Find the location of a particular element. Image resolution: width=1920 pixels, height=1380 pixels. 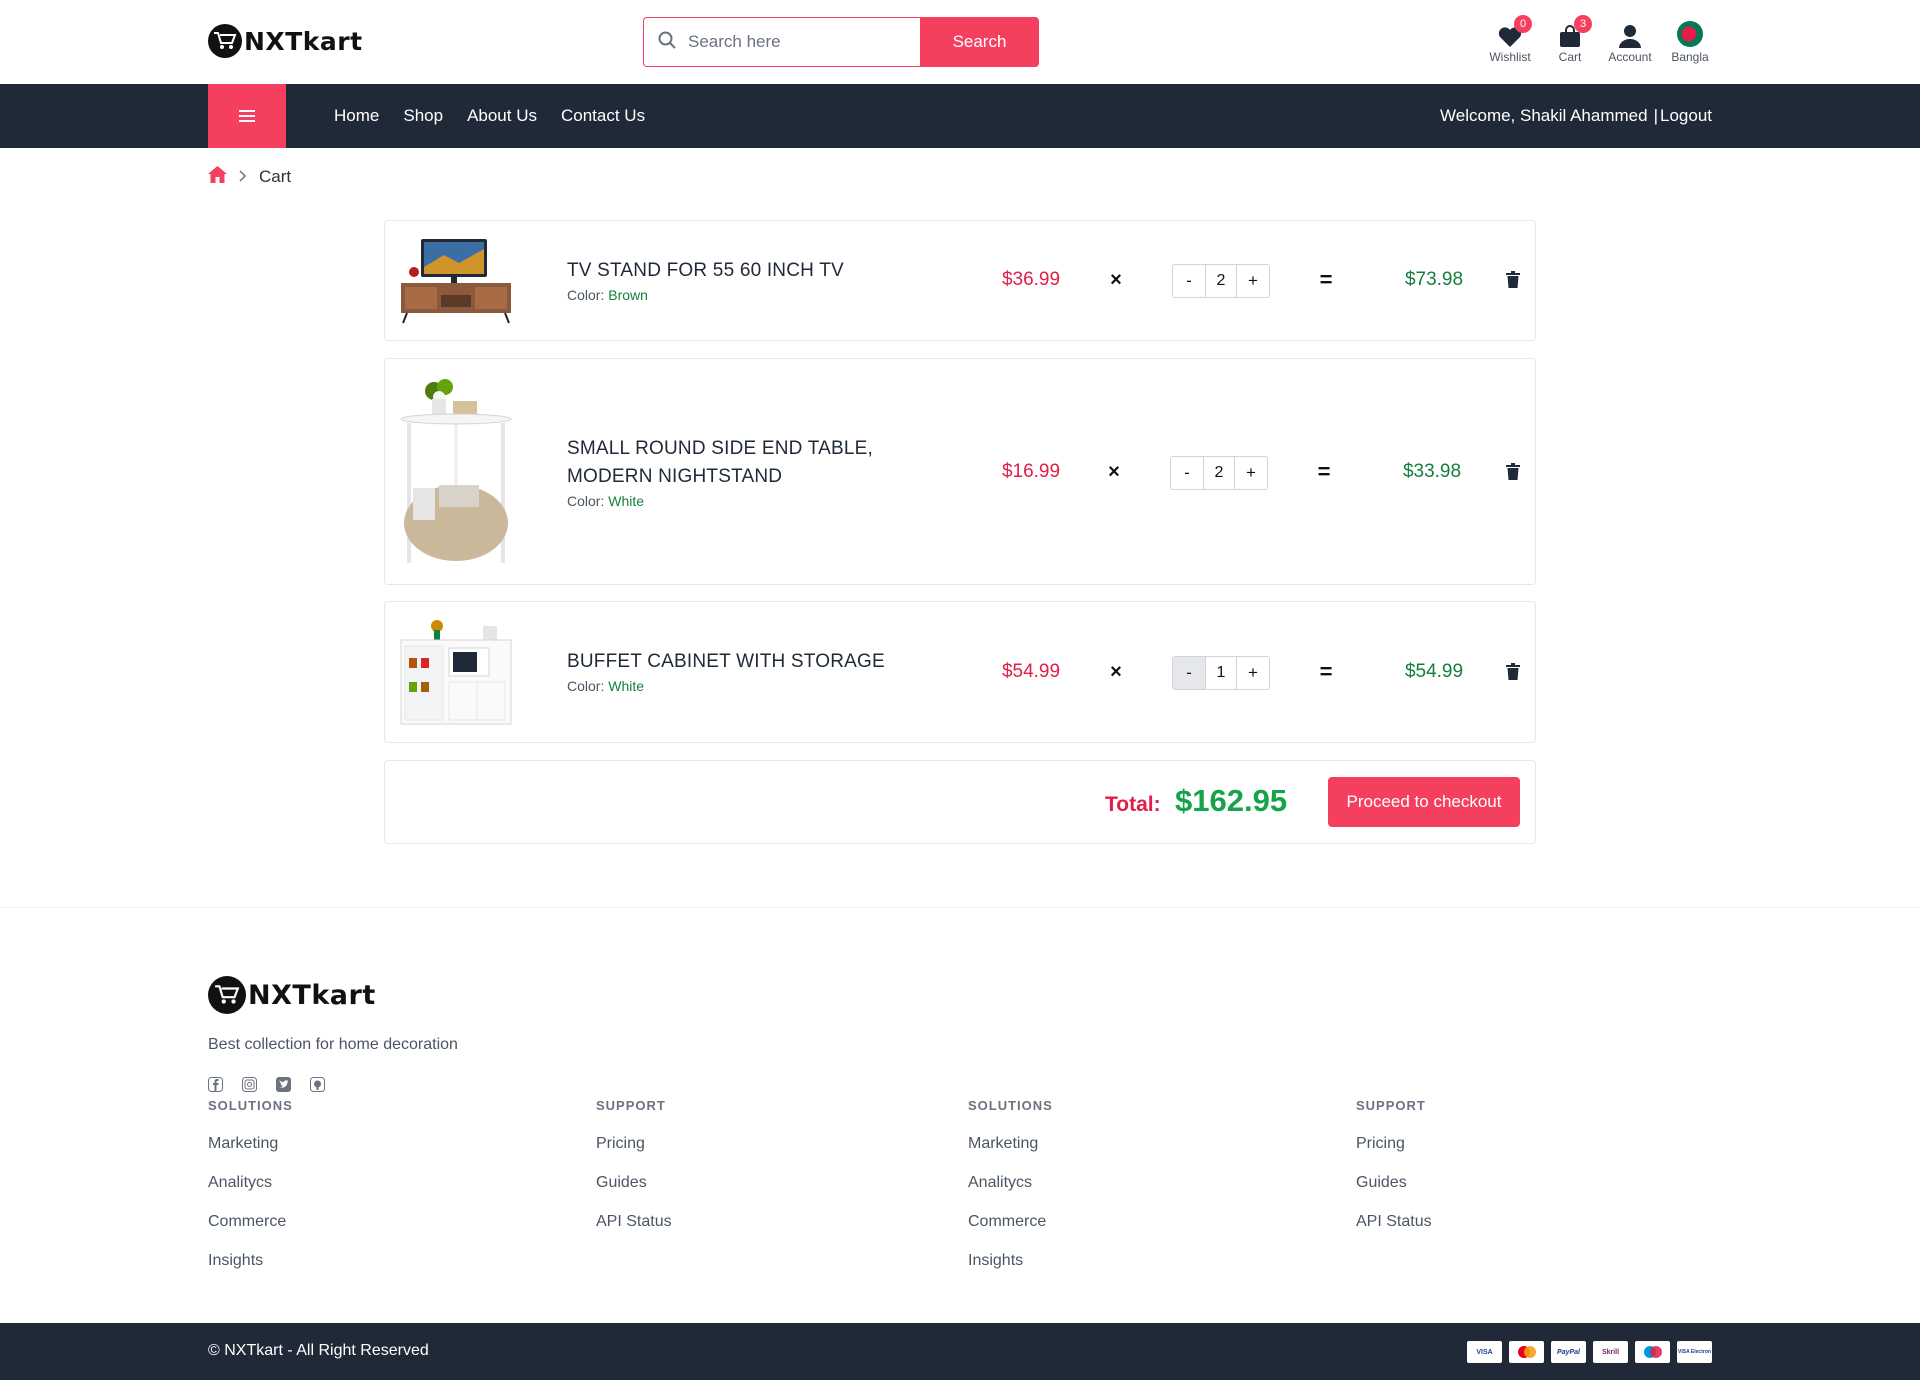

copyright-text: © NXTkart - All Right Reserved is located at coordinates (318, 1350).